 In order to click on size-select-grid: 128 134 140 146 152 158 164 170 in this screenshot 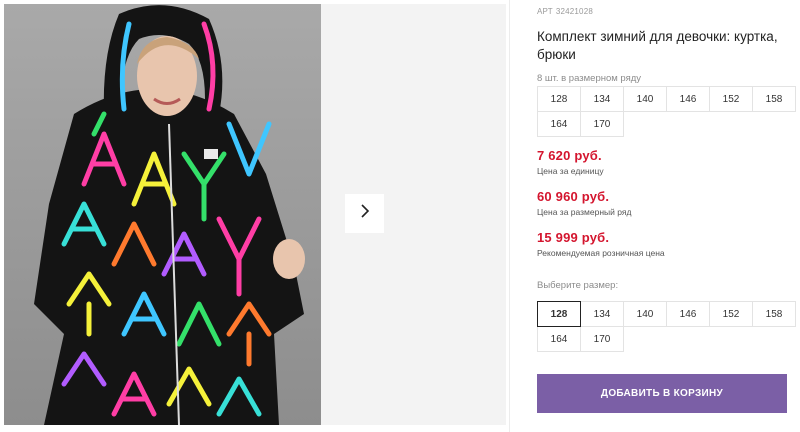, I will do `click(666, 326)`.